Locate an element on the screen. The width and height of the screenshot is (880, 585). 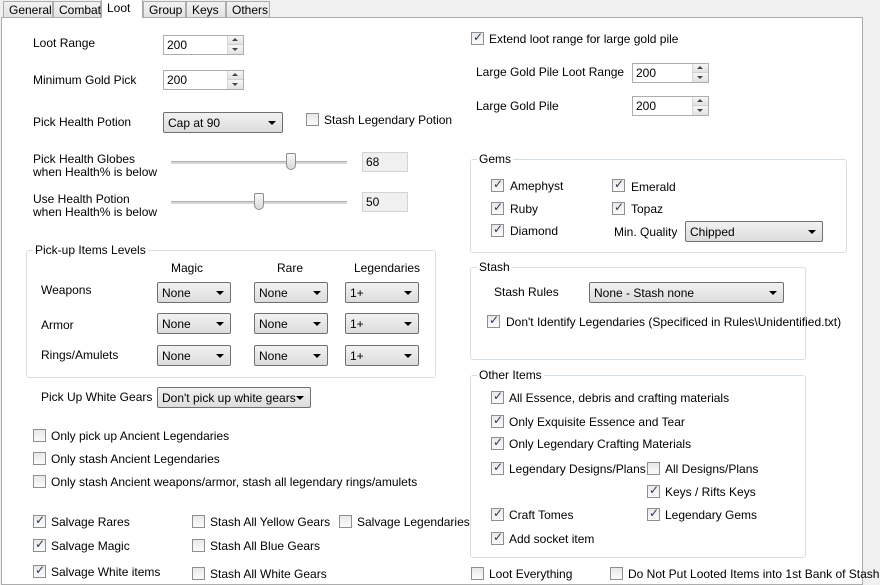
select-value: 1+ is located at coordinates (357, 356).